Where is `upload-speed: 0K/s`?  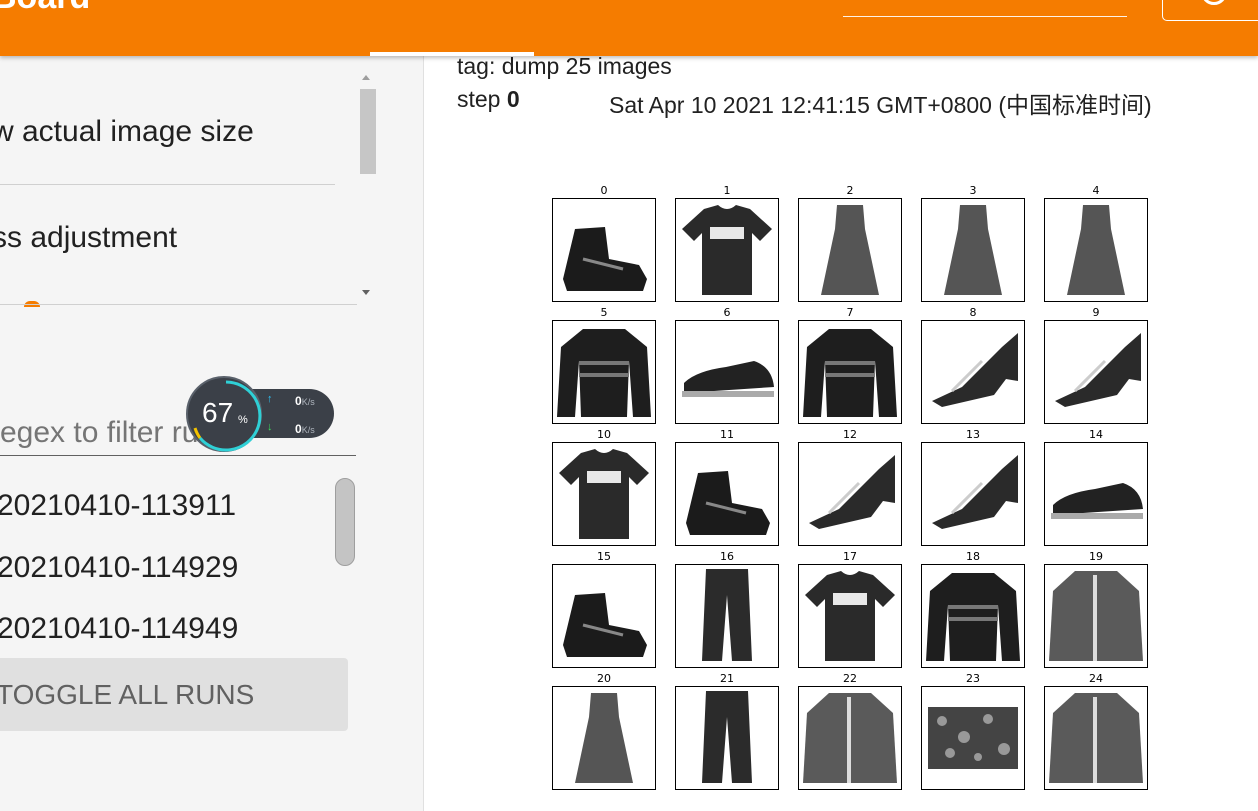 upload-speed: 0K/s is located at coordinates (305, 401).